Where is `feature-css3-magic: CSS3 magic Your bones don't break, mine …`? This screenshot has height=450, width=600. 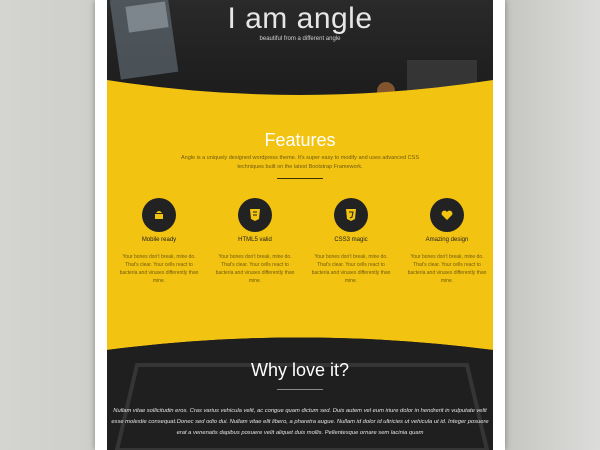
feature-css3-magic: CSS3 magic Your bones don't break, mine … is located at coordinates (351, 241).